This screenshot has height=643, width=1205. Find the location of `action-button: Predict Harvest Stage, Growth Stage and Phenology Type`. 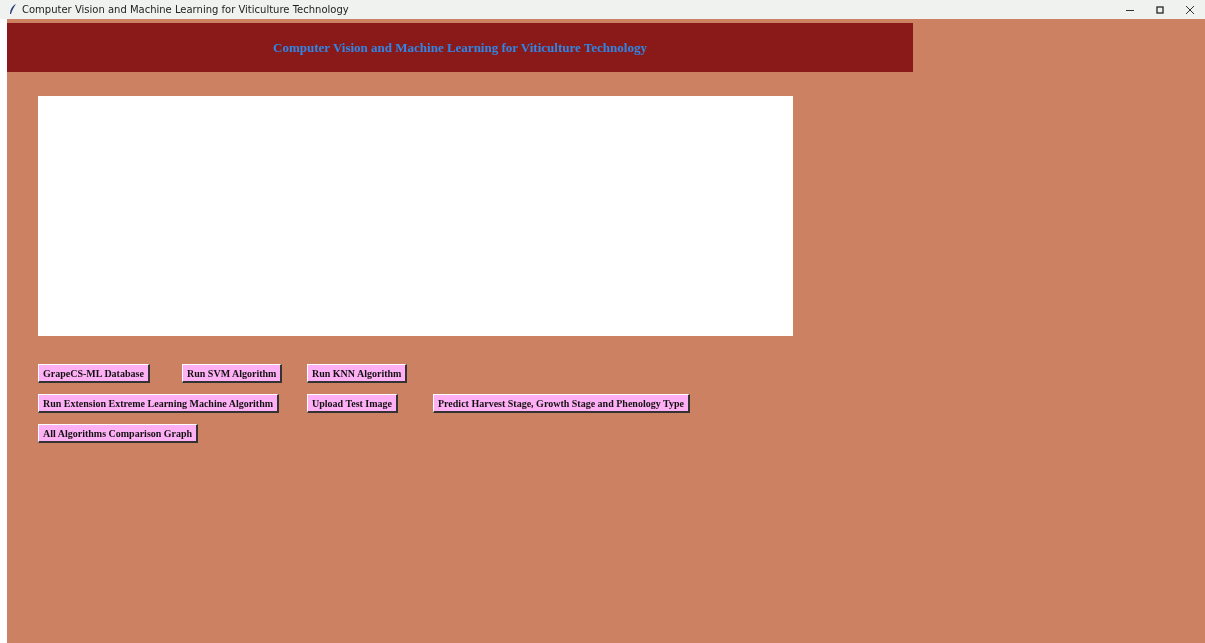

action-button: Predict Harvest Stage, Growth Stage and Phenology Type is located at coordinates (561, 403).